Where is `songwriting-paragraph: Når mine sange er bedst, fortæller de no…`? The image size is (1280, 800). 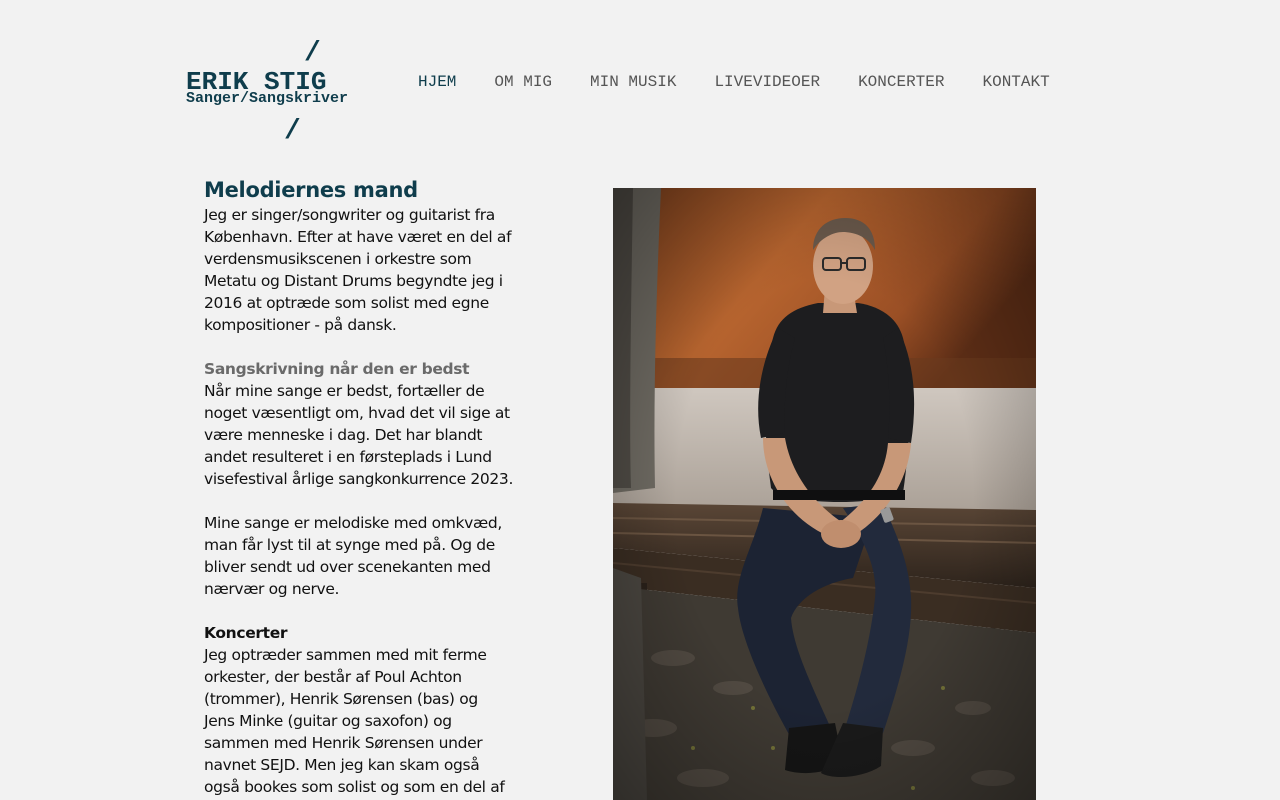
songwriting-paragraph: Når mine sange er bedst, fortæller de no… is located at coordinates (364, 435).